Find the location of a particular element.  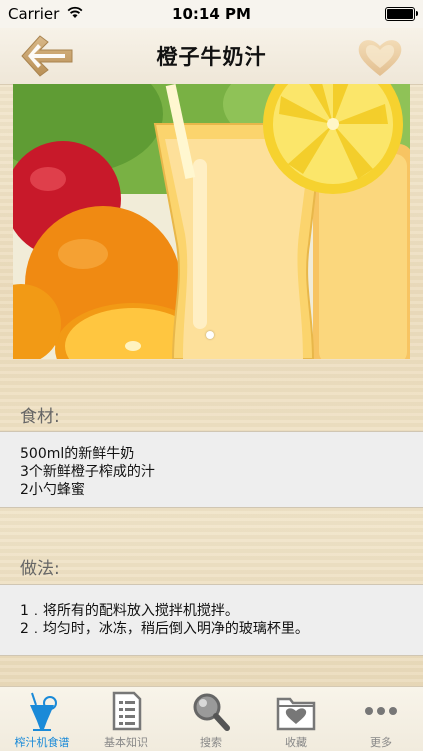

tab-label: 基本知识 is located at coordinates (126, 742).